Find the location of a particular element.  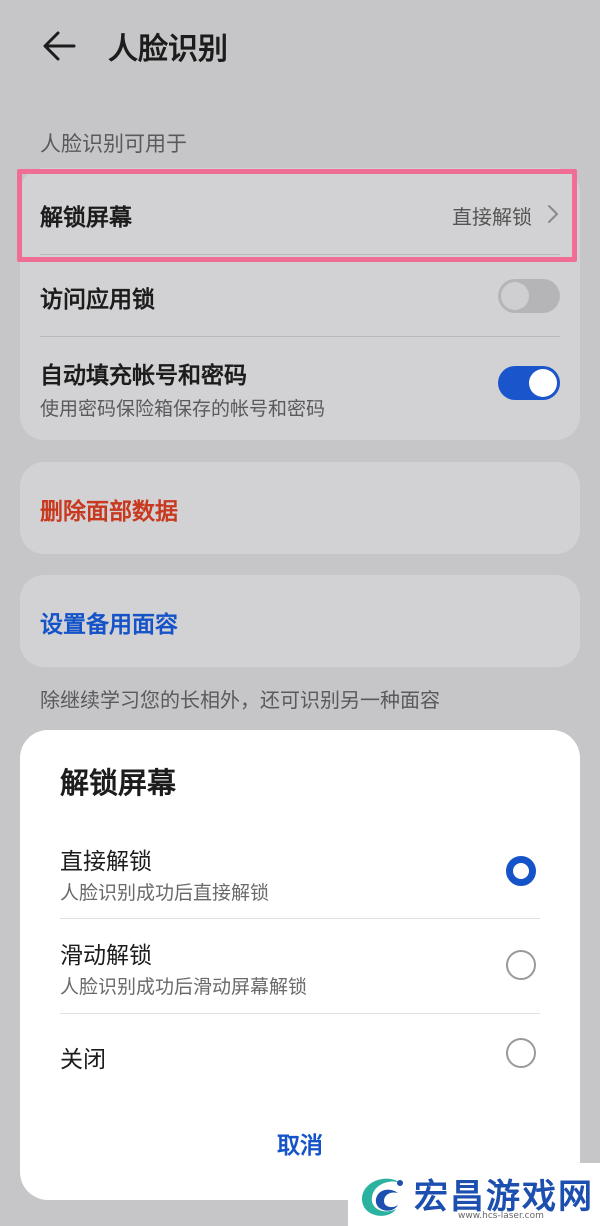

watermark-url: www.hcs-laser.com is located at coordinates (501, 1216).